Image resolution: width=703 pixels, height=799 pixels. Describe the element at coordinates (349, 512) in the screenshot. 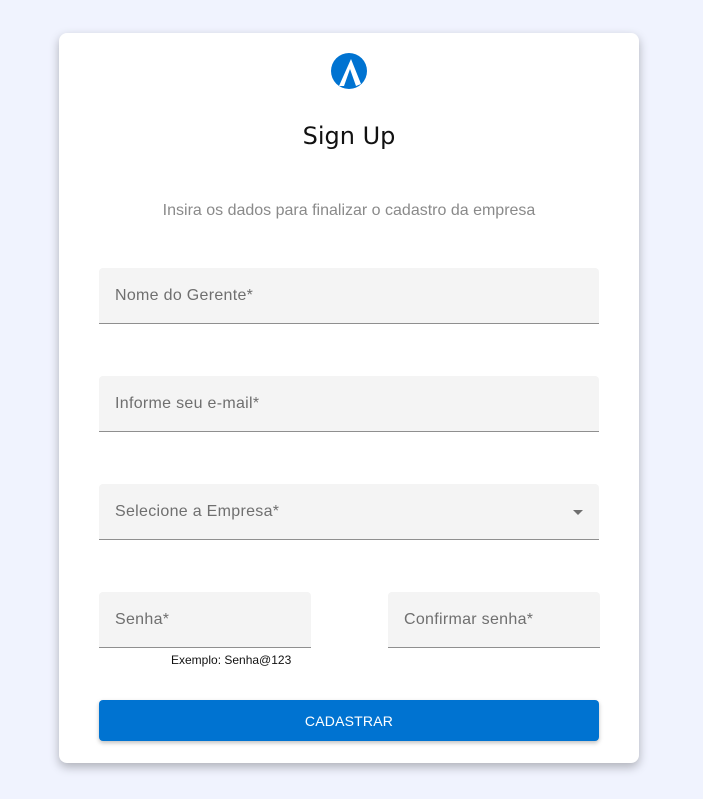

I see `company-select: Selecione a Empresa*` at that location.